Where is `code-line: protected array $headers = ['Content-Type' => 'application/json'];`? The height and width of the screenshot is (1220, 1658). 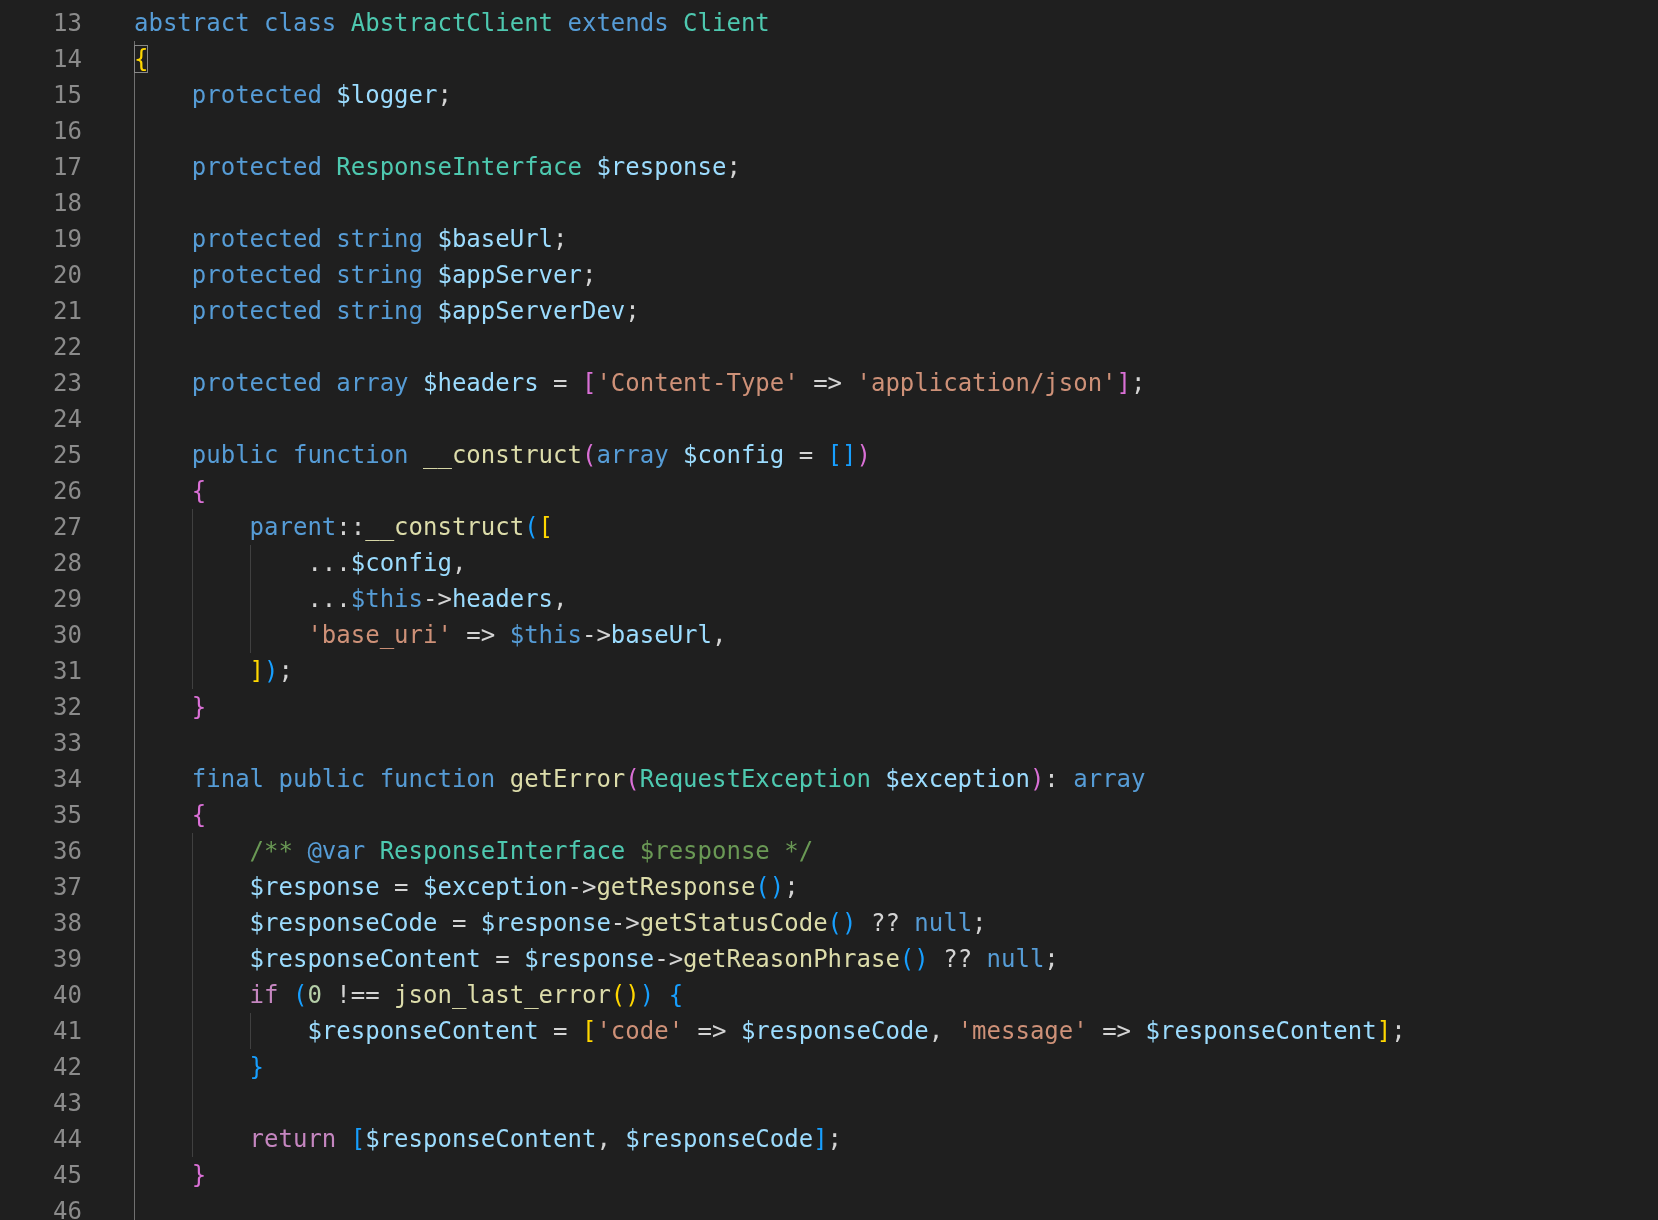 code-line: protected array $headers = ['Content-Type' => 'application/json']; is located at coordinates (668, 383).